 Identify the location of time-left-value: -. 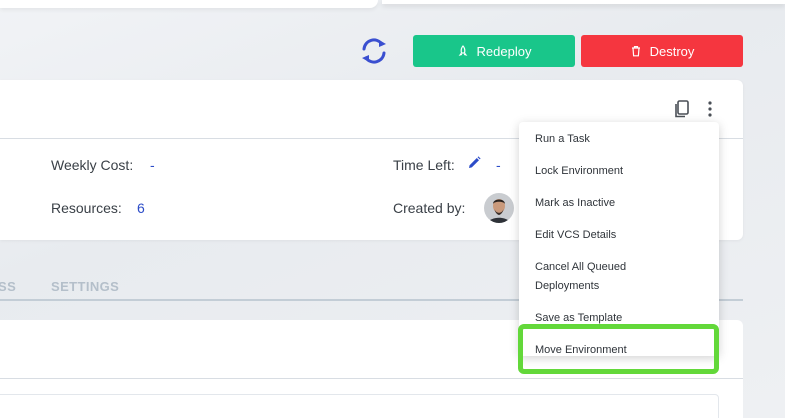
(498, 165).